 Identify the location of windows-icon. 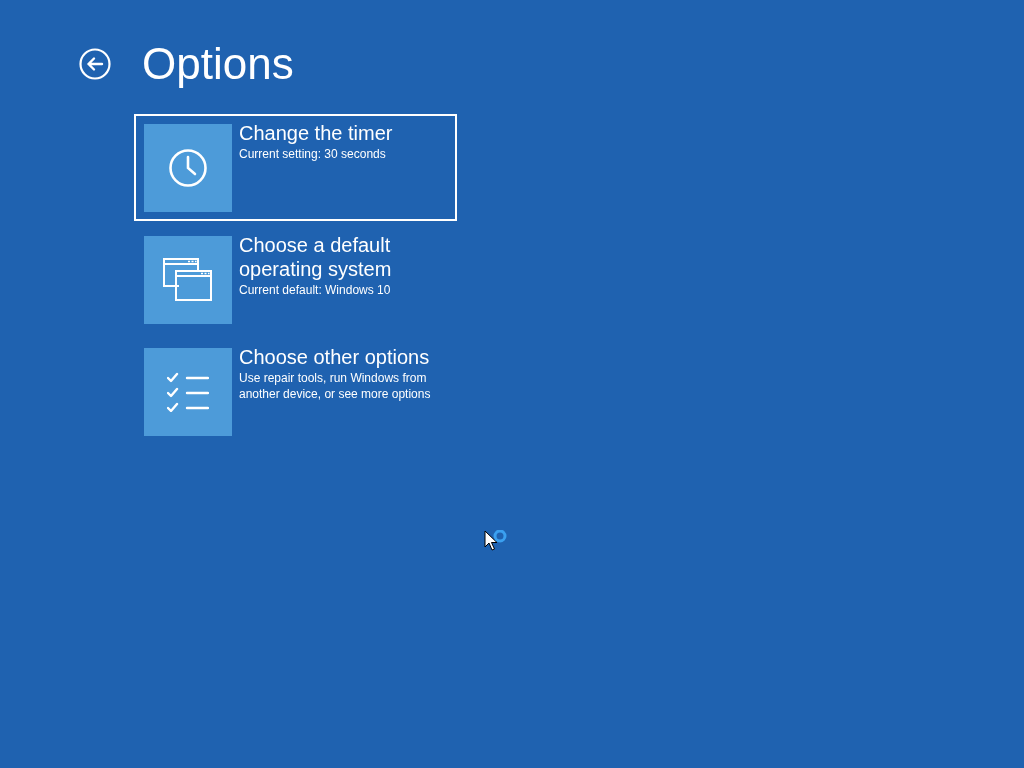
(188, 280).